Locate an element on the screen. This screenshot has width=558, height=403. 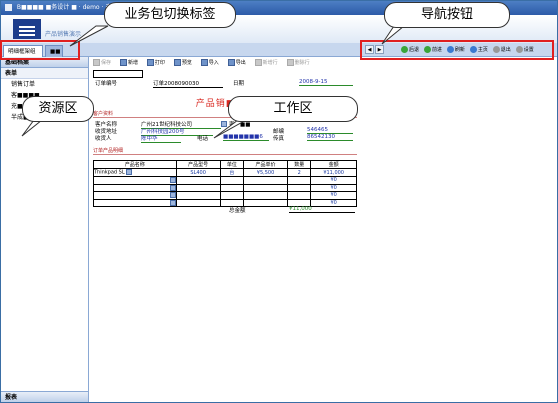
col-product-name: 产品名称 is located at coordinates (135, 164).